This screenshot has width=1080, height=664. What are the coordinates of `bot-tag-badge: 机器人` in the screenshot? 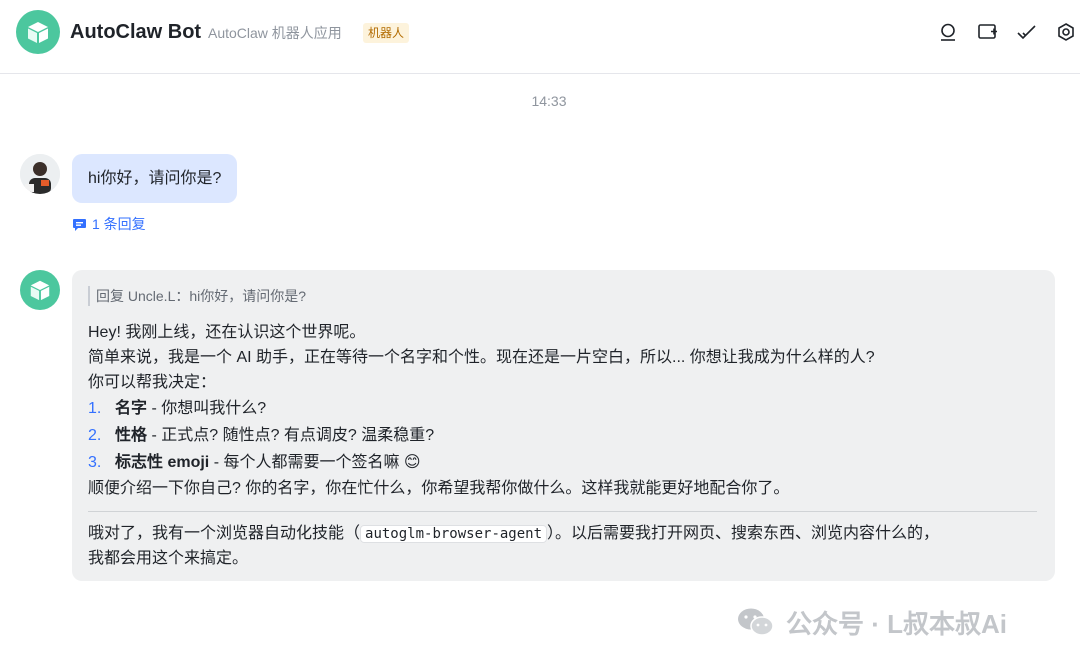 It's located at (386, 33).